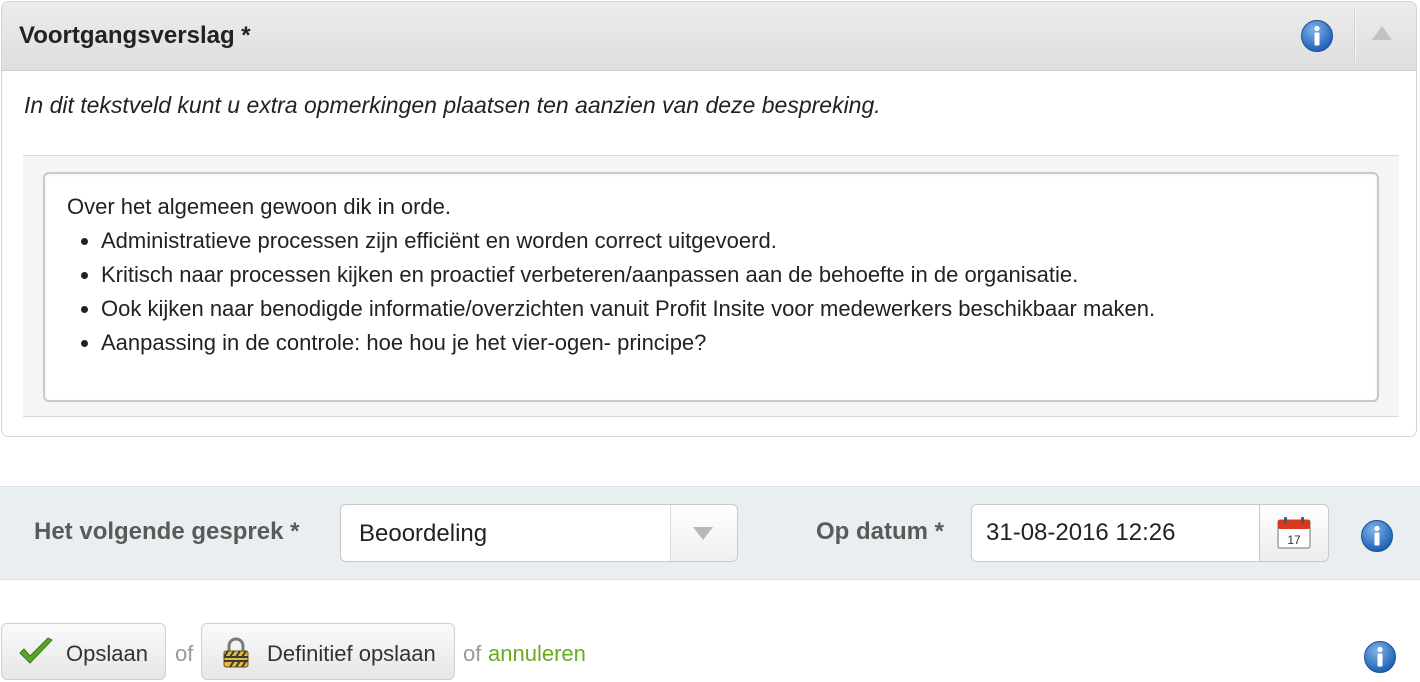  Describe the element at coordinates (423, 533) in the screenshot. I see `select-value: Beoordeling` at that location.